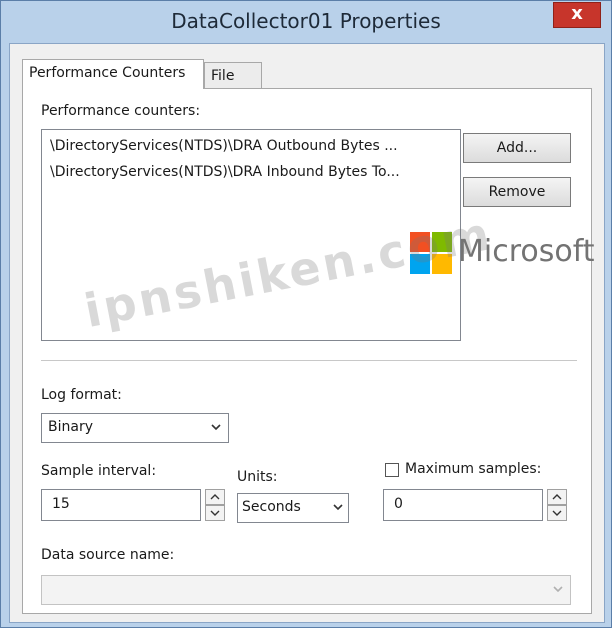 The width and height of the screenshot is (612, 628). What do you see at coordinates (70, 427) in the screenshot?
I see `log-format-value: Binary` at bounding box center [70, 427].